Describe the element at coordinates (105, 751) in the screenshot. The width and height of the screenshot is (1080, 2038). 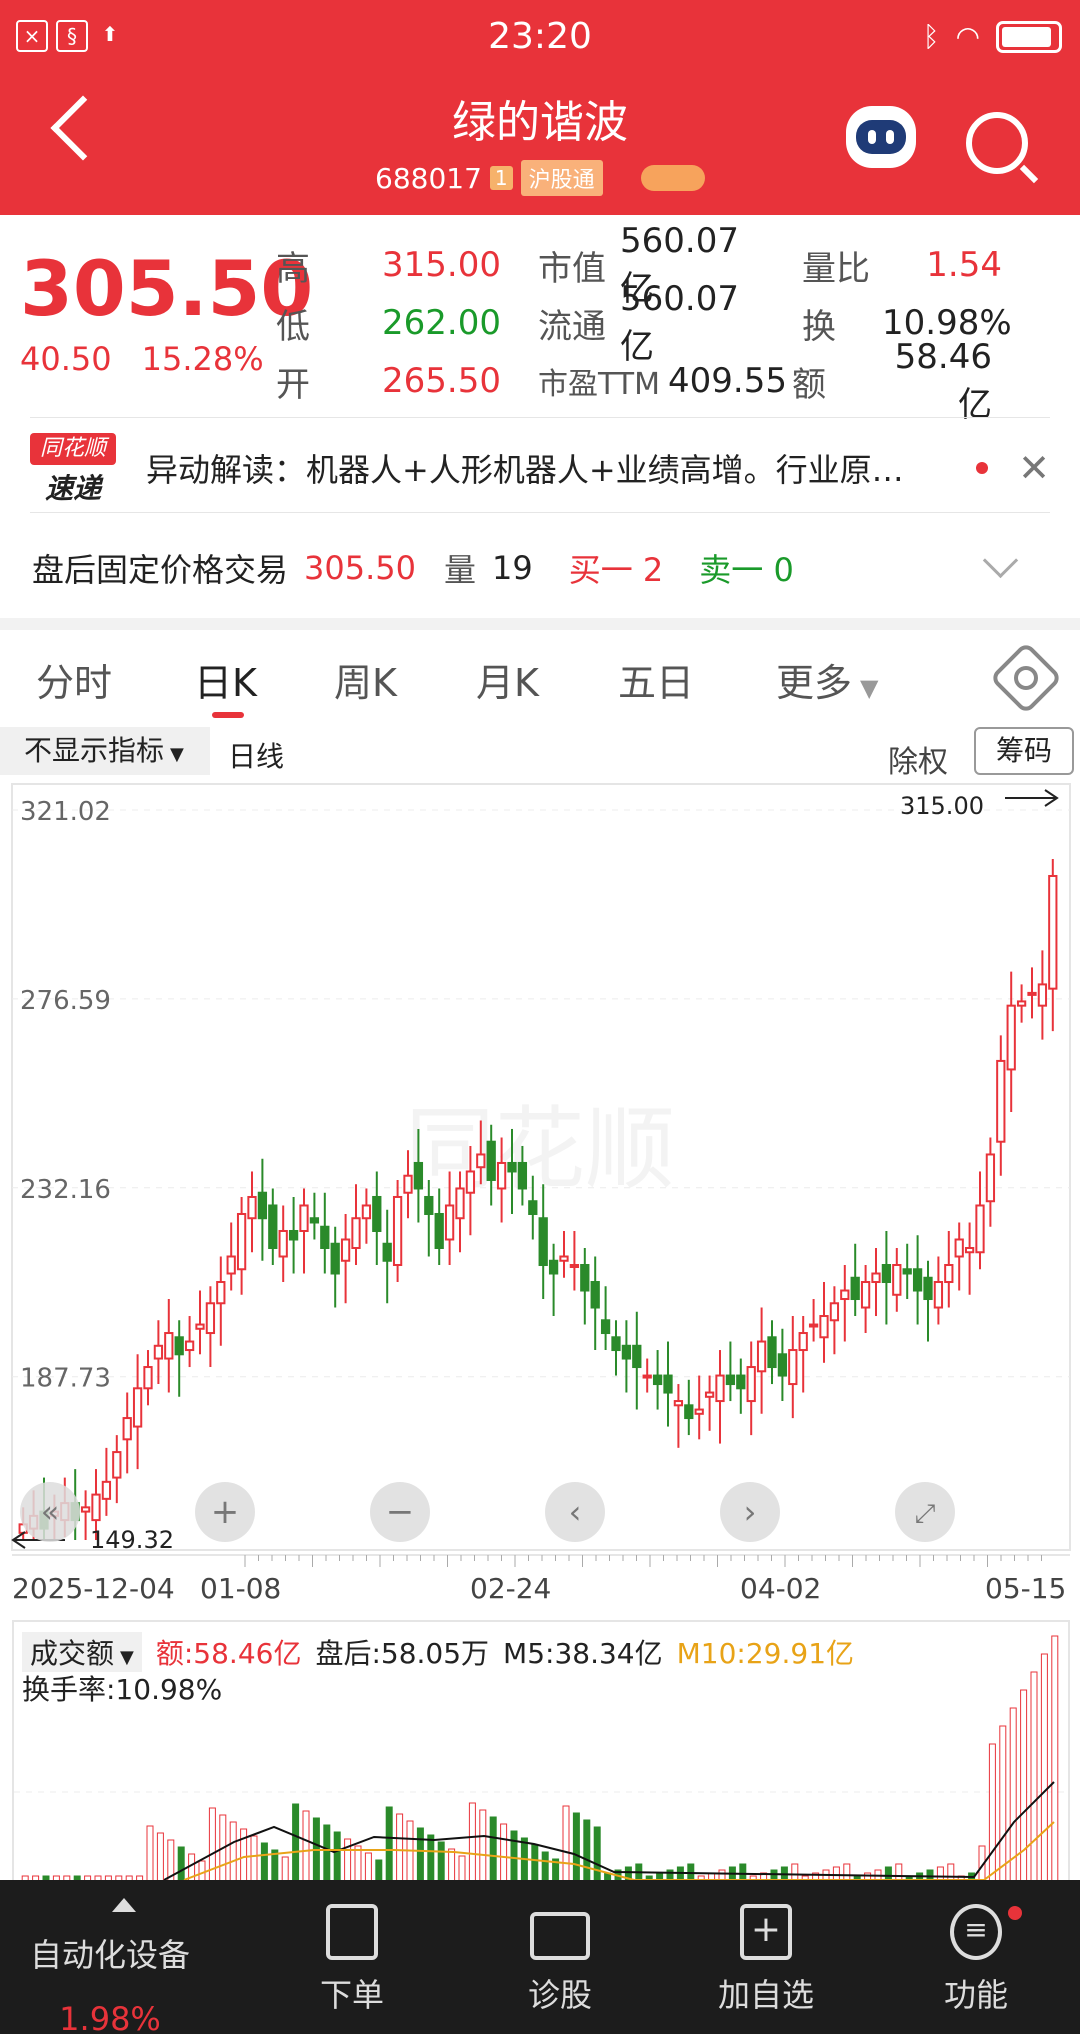
I see `indicator-selector: 不显示指标 ▼` at that location.